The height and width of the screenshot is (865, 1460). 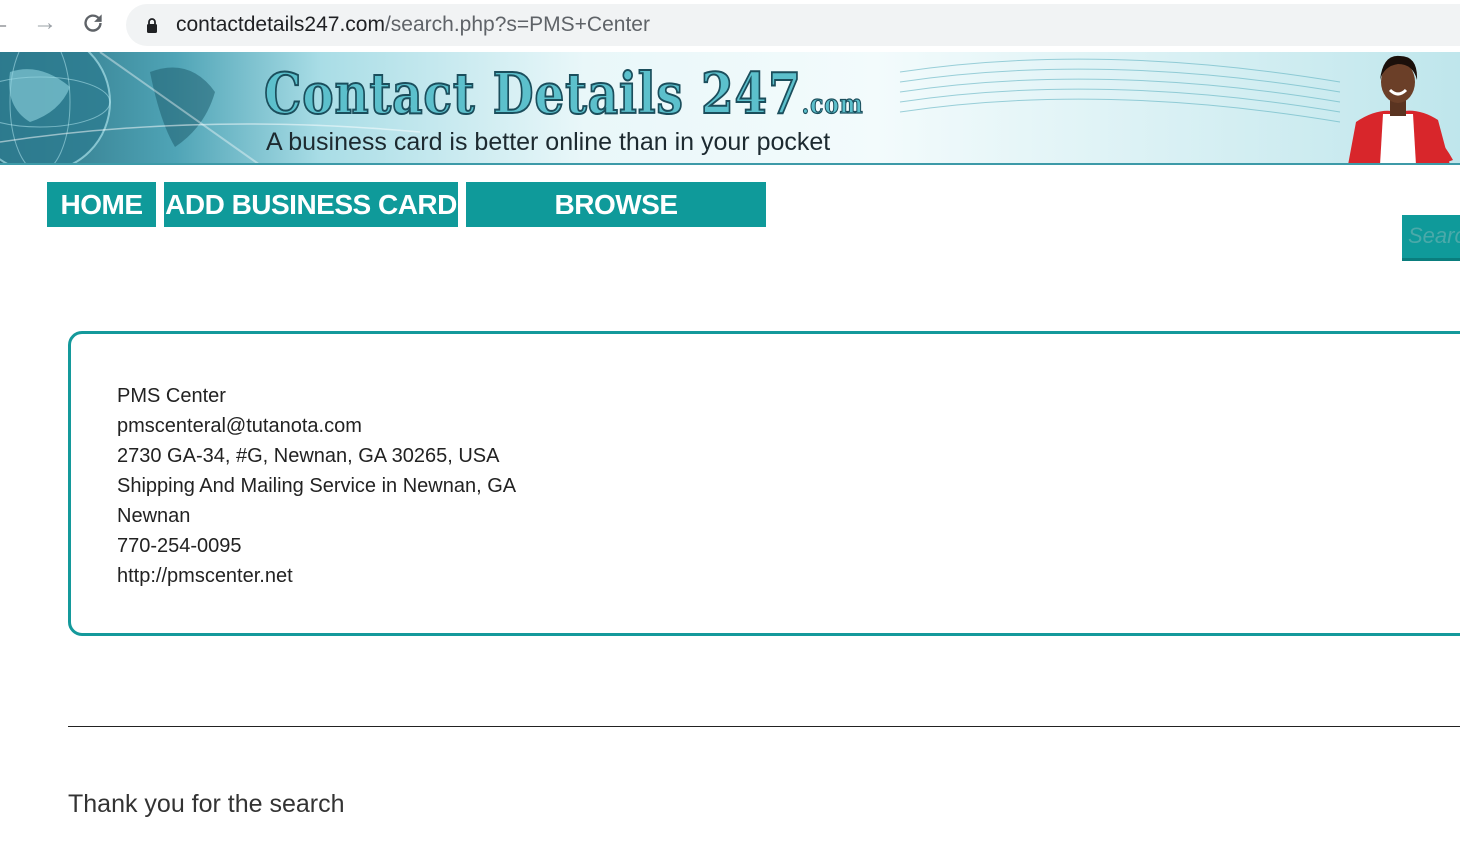 What do you see at coordinates (45, 23) in the screenshot?
I see `forward-arrow-icon: →` at bounding box center [45, 23].